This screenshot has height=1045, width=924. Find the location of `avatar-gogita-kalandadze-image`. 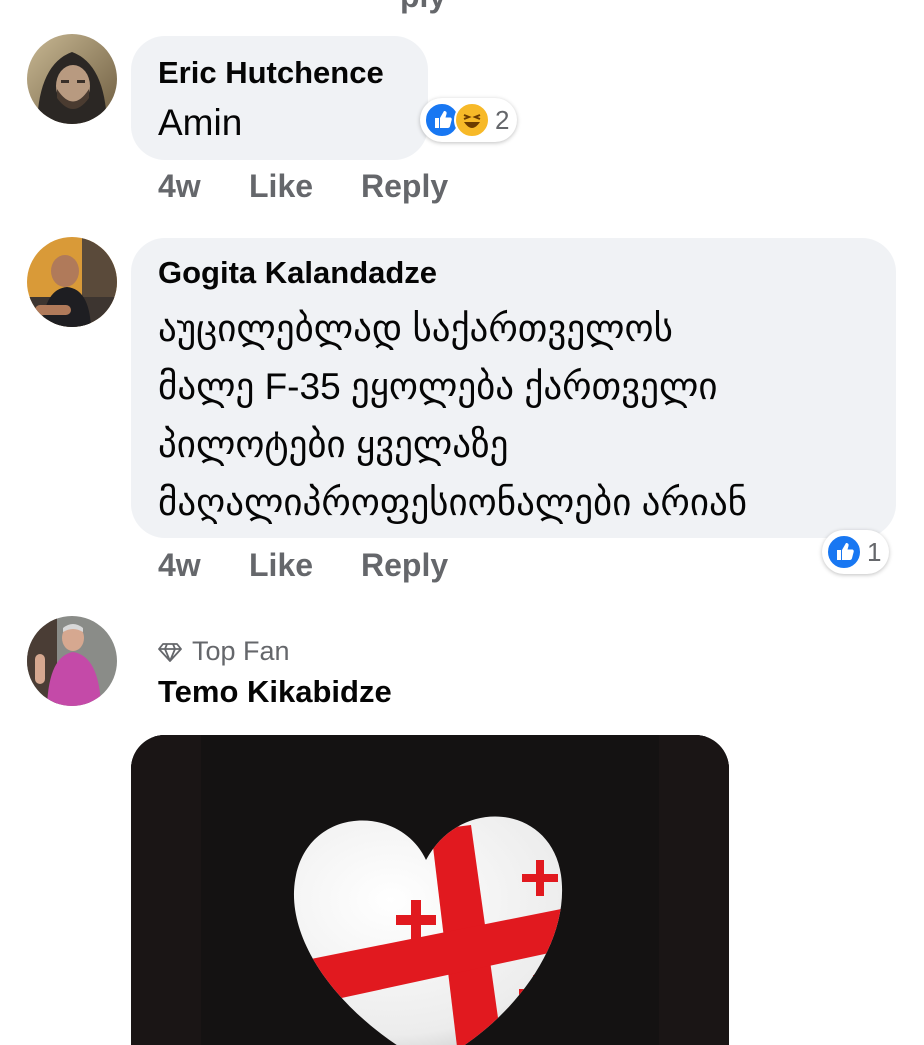

avatar-gogita-kalandadze-image is located at coordinates (72, 282).